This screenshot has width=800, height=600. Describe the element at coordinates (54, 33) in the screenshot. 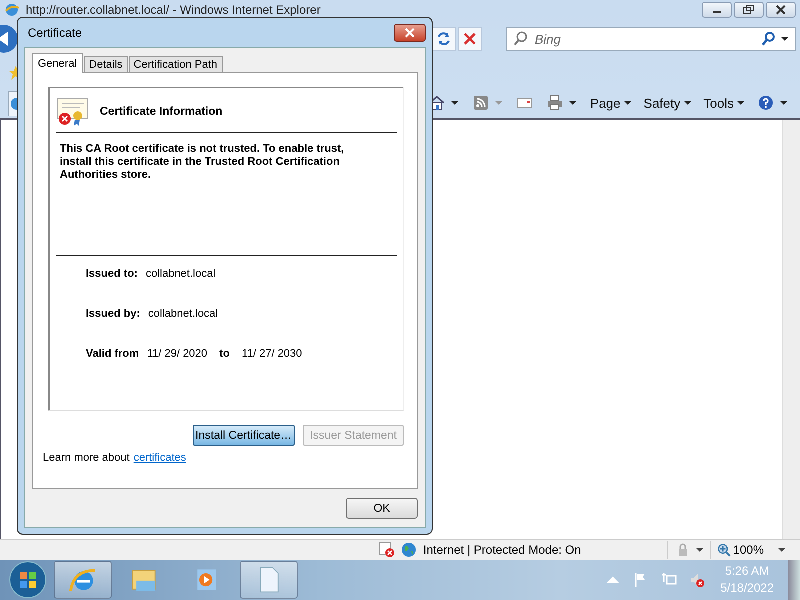

I see `dialog-title: Certificate` at that location.